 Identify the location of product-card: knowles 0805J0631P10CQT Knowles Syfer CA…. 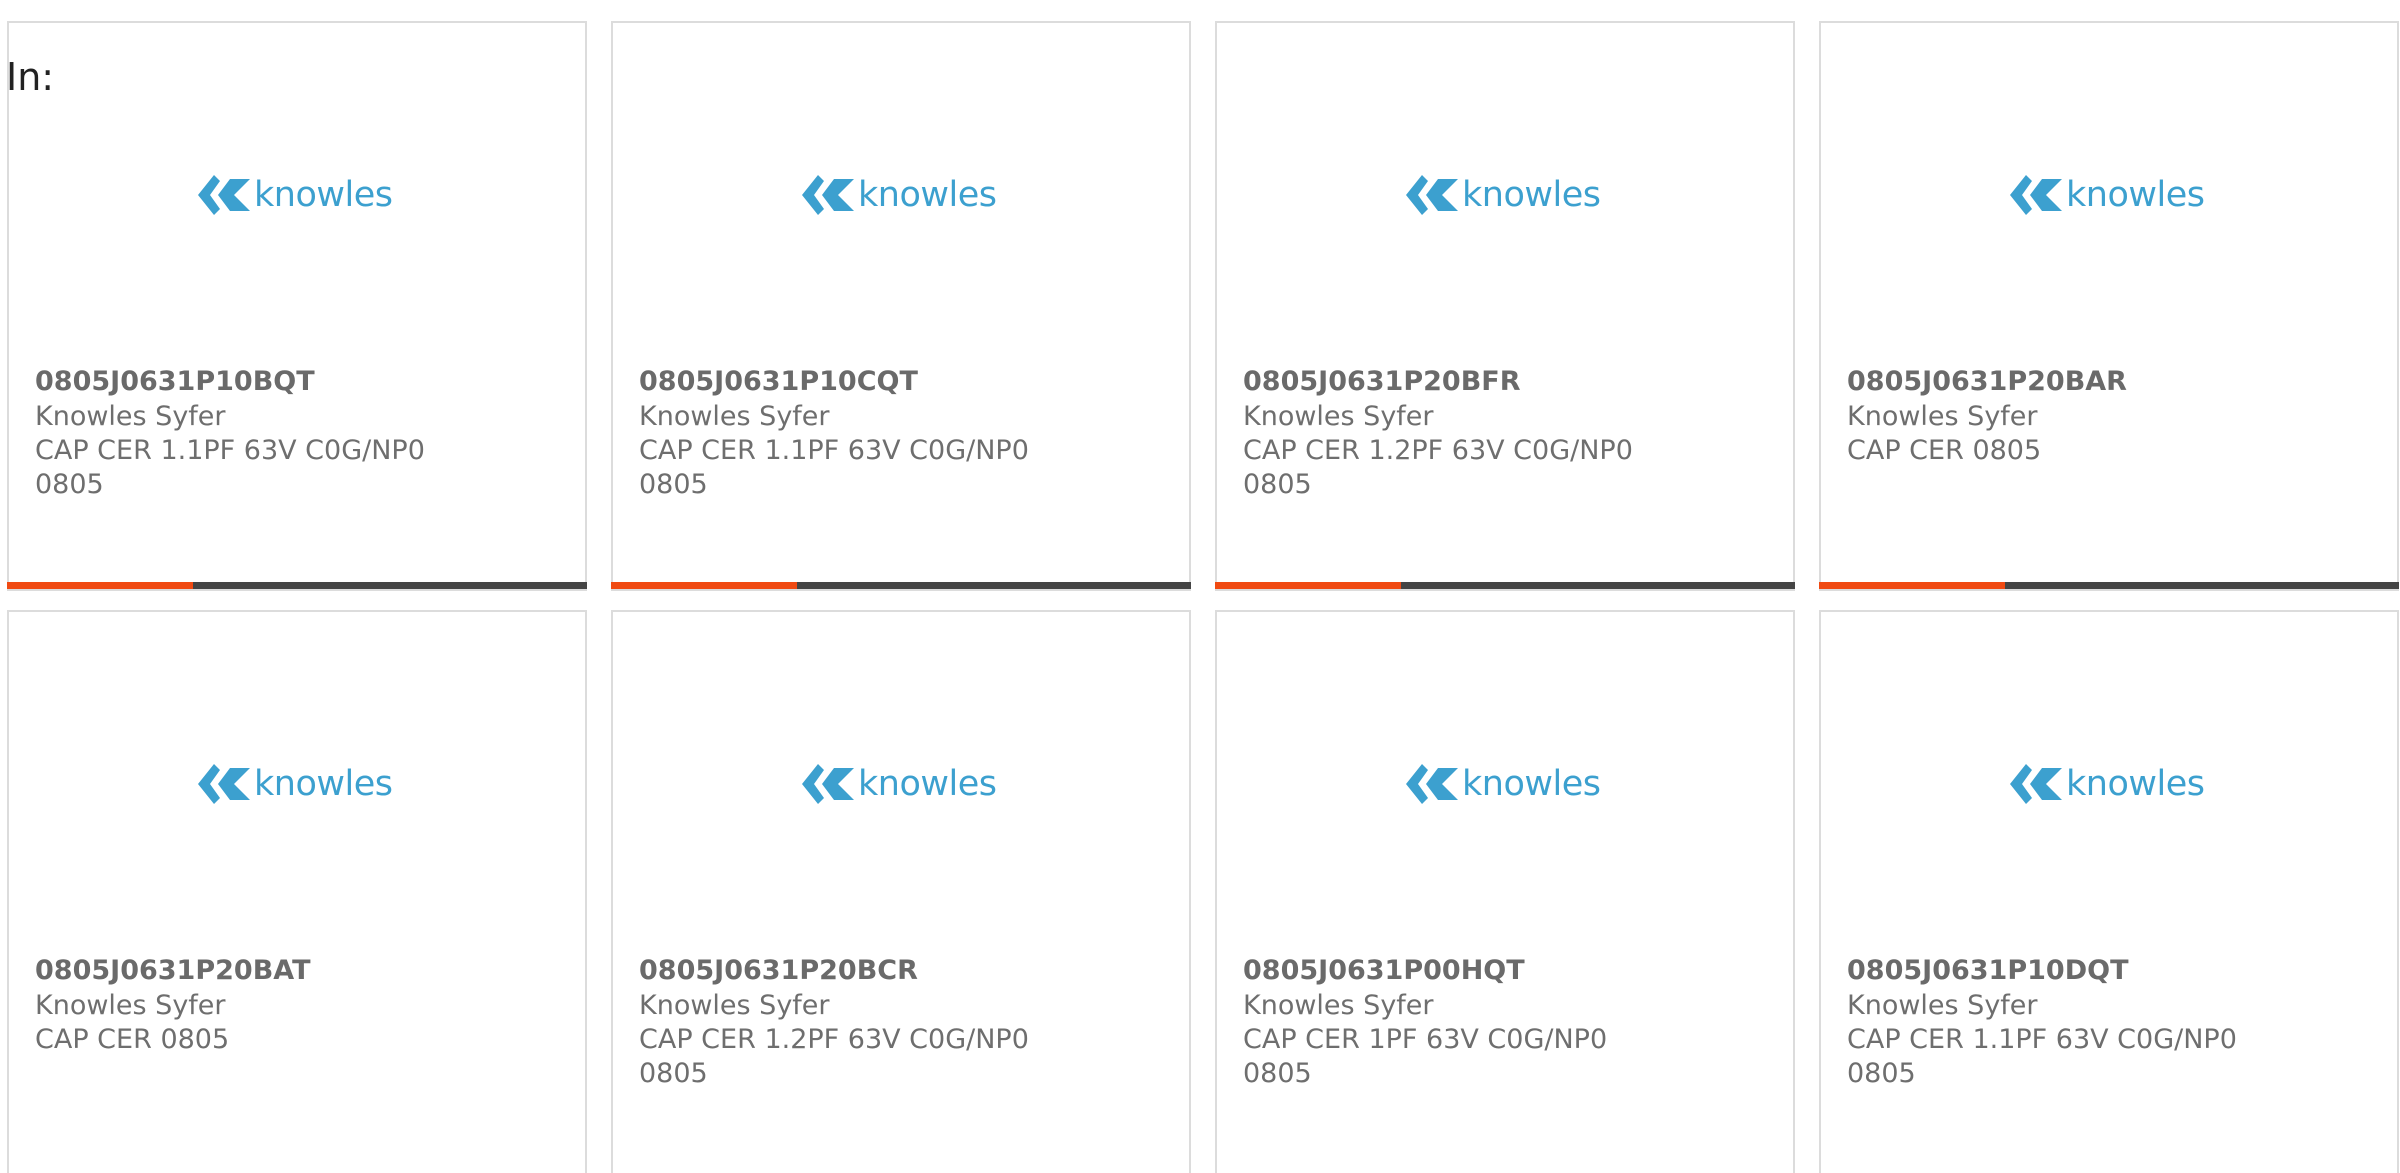
(901, 306).